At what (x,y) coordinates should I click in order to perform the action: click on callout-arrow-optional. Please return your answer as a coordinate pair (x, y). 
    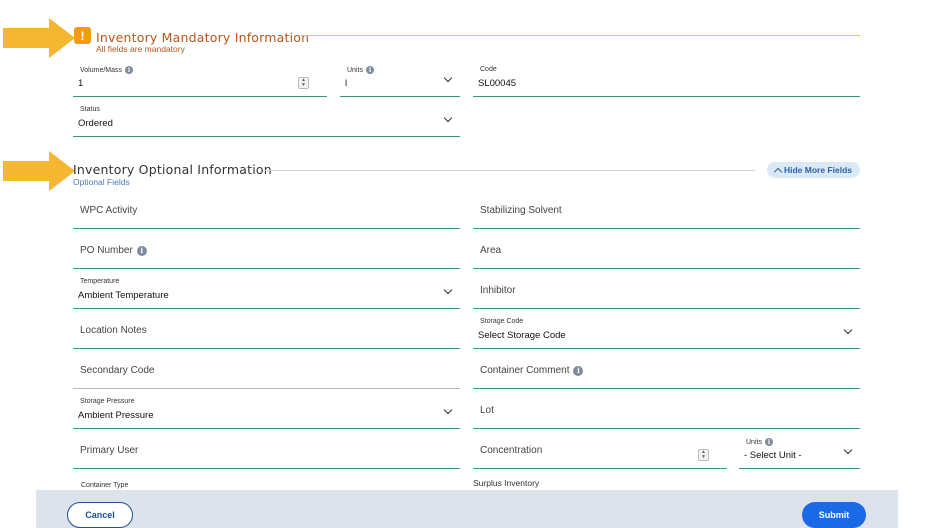
    Looking at the image, I should click on (39, 171).